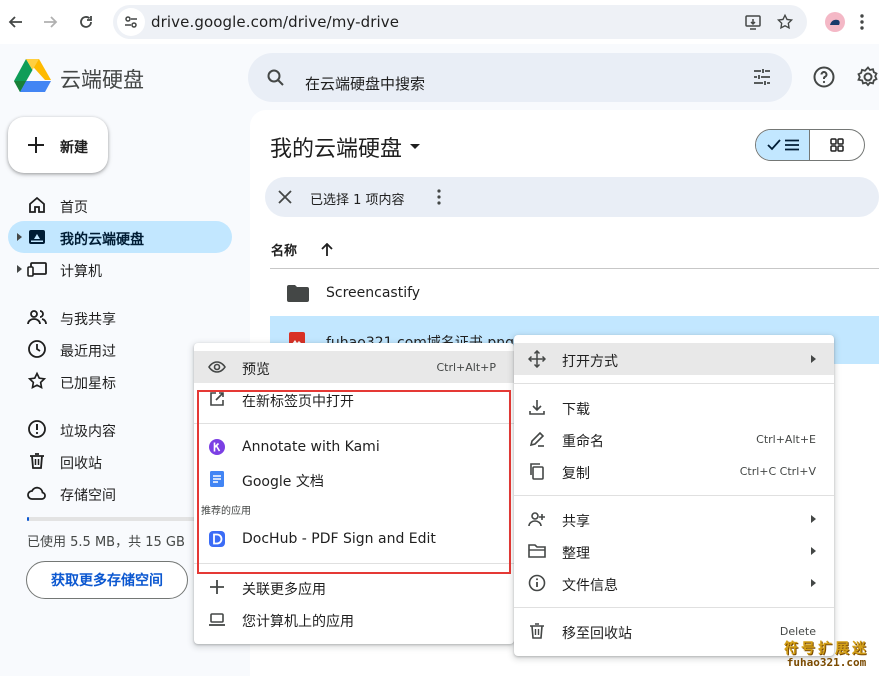 The width and height of the screenshot is (879, 676). What do you see at coordinates (867, 79) in the screenshot?
I see `settings-button` at bounding box center [867, 79].